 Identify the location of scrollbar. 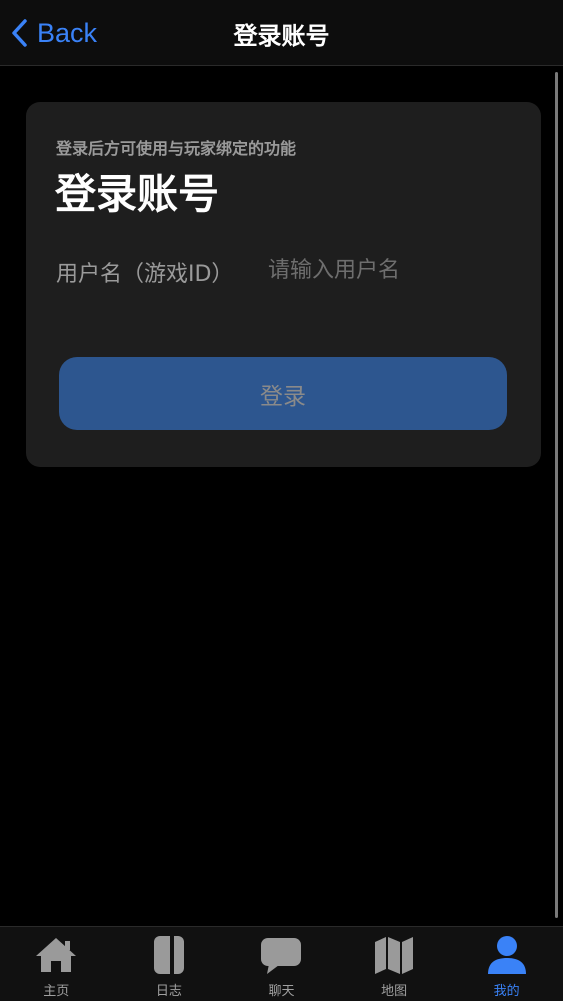
(556, 495).